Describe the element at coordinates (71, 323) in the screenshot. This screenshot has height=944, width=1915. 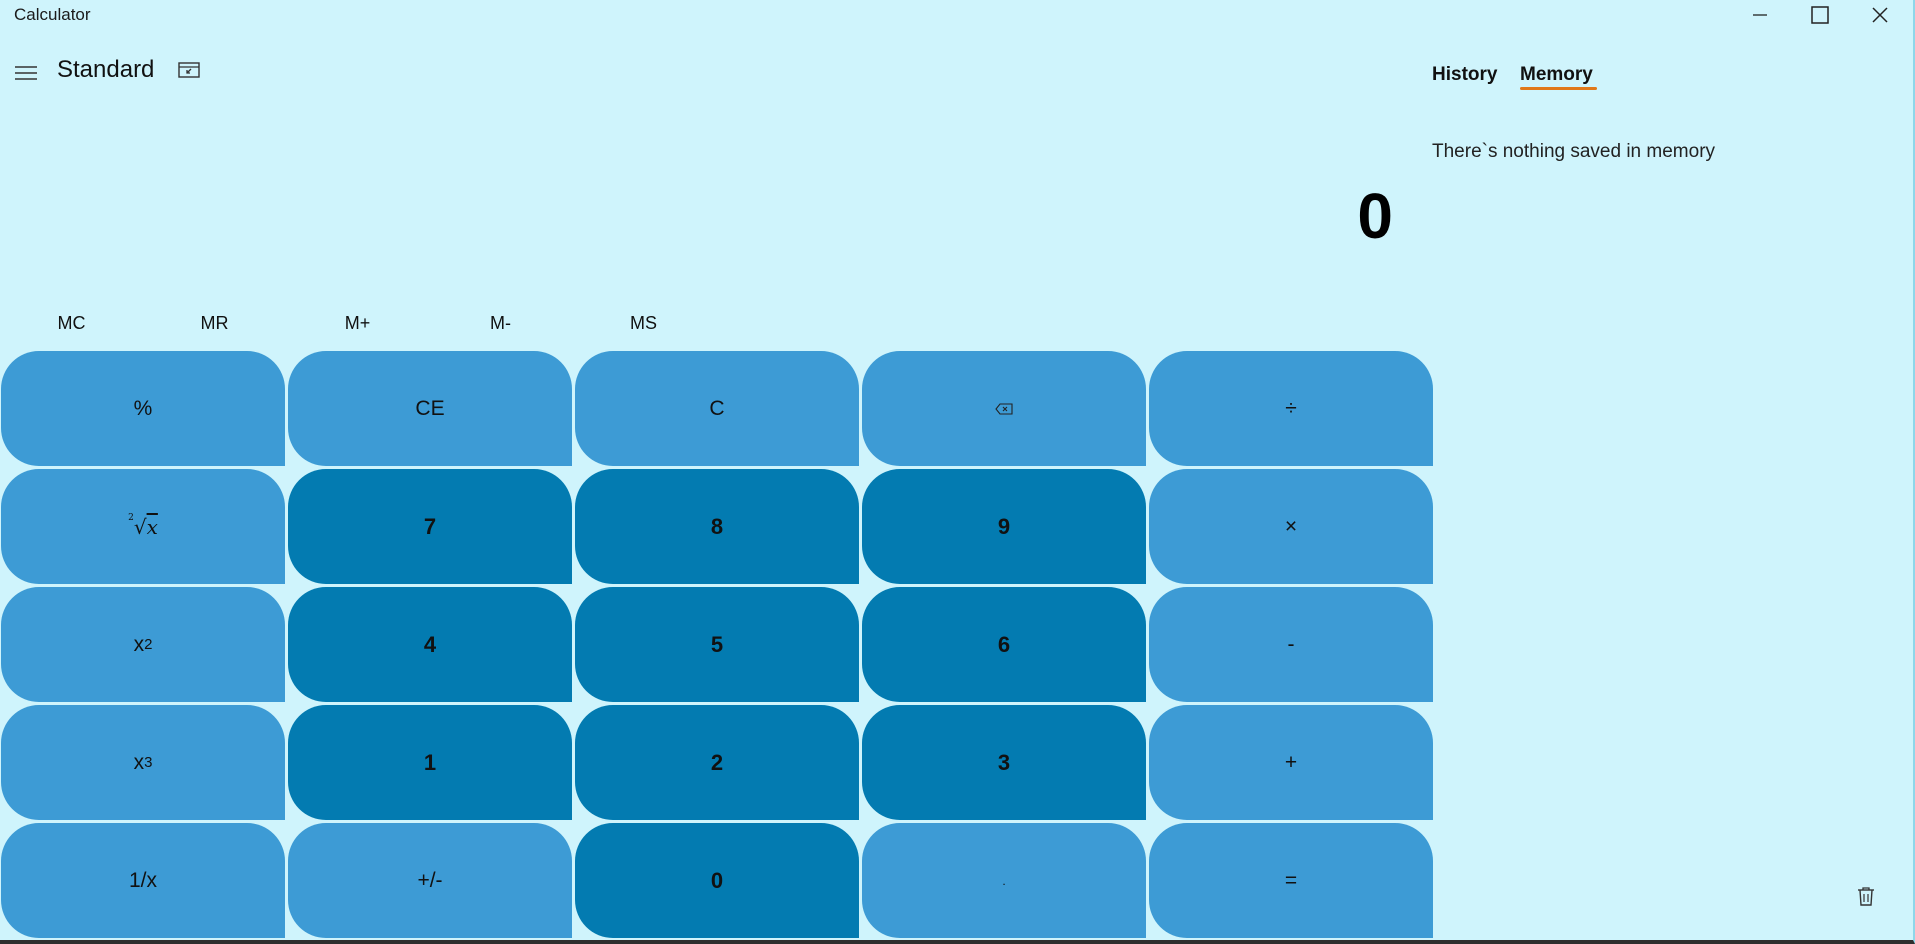
I see `memory-clear-button: MC` at that location.